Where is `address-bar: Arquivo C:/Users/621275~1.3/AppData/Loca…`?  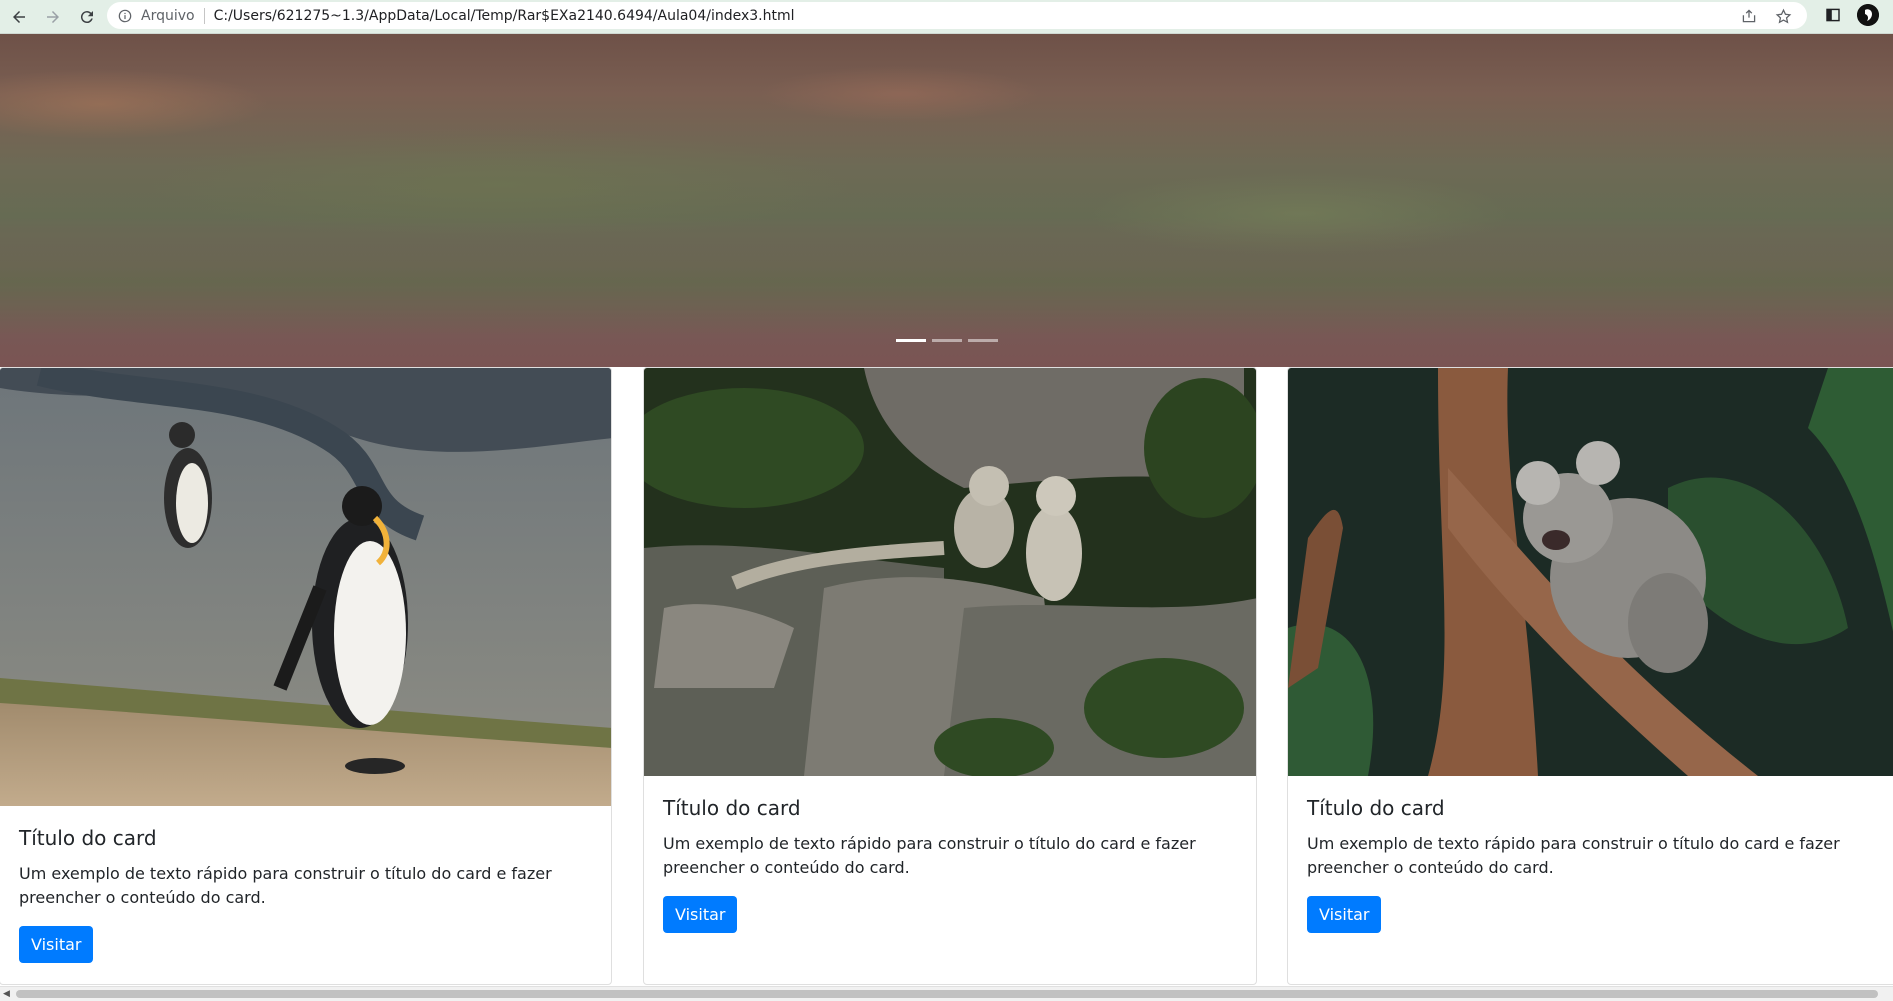
address-bar: Arquivo C:/Users/621275~1.3/AppData/Loca… is located at coordinates (957, 15).